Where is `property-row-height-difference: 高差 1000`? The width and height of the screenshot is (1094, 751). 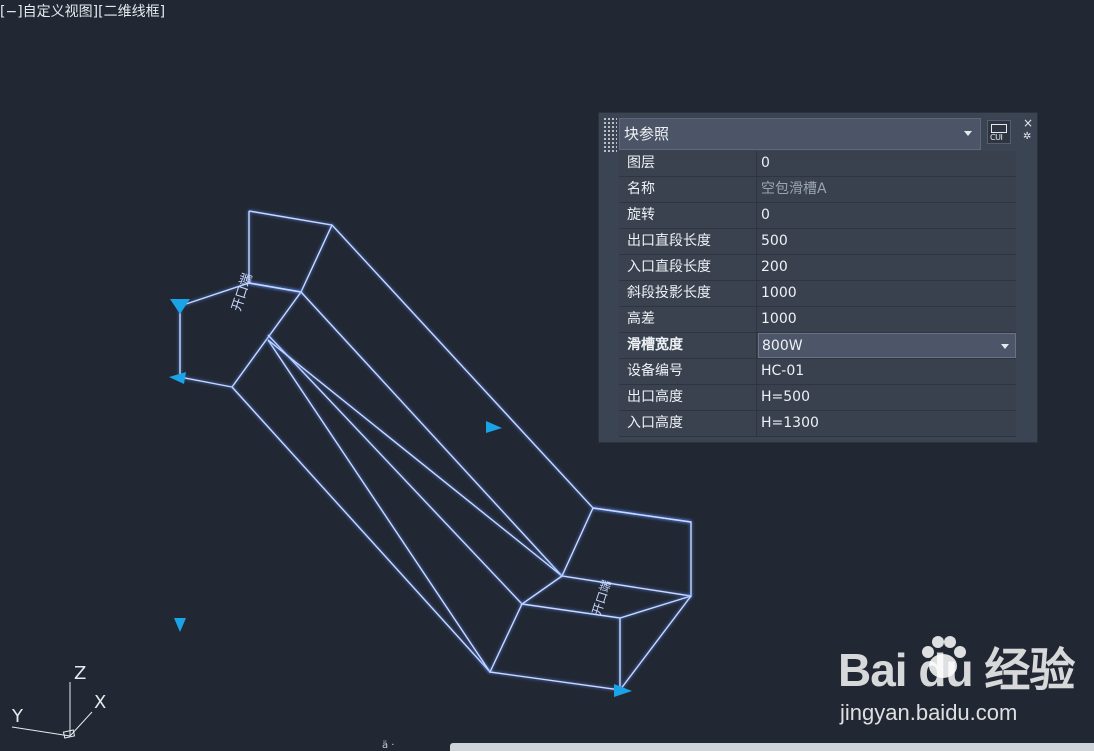
property-row-height-difference: 高差 1000 is located at coordinates (817, 320).